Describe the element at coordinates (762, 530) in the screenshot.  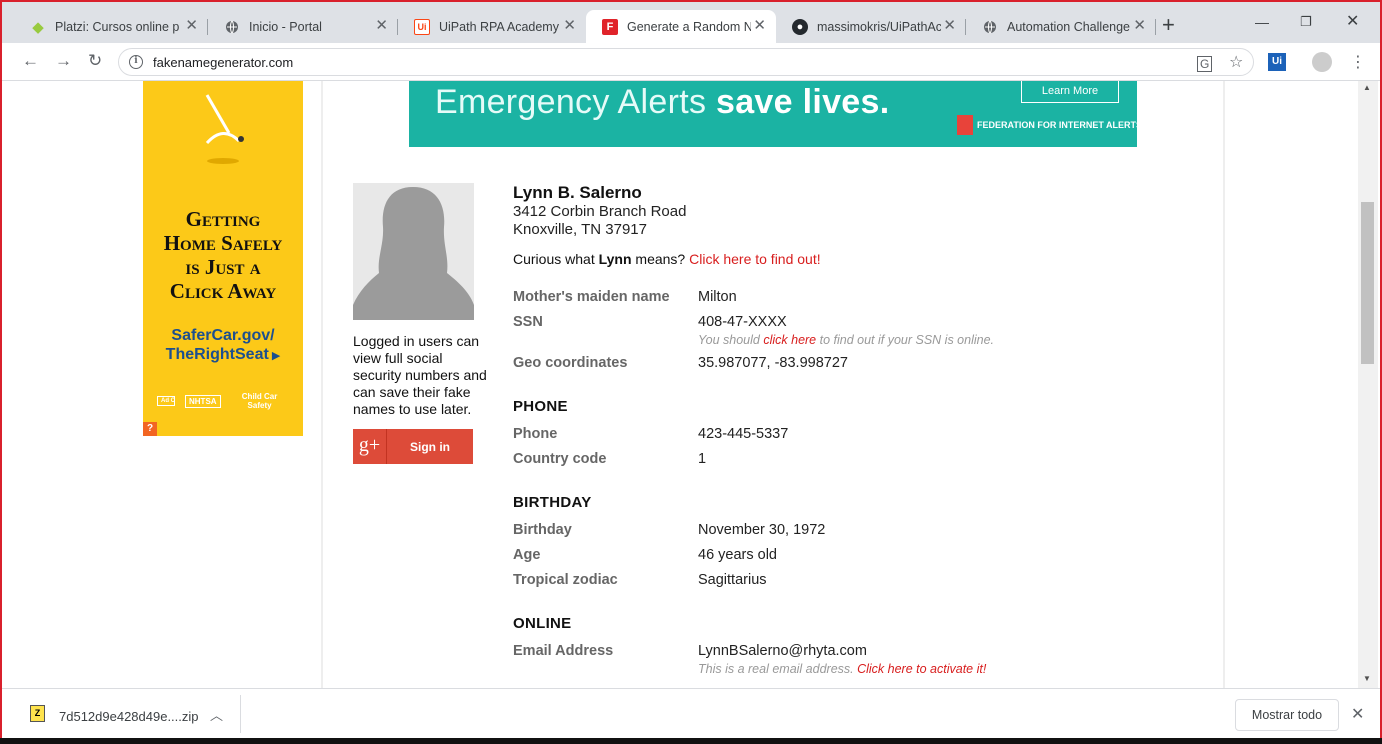
I see `field-value: November 30, 1972` at that location.